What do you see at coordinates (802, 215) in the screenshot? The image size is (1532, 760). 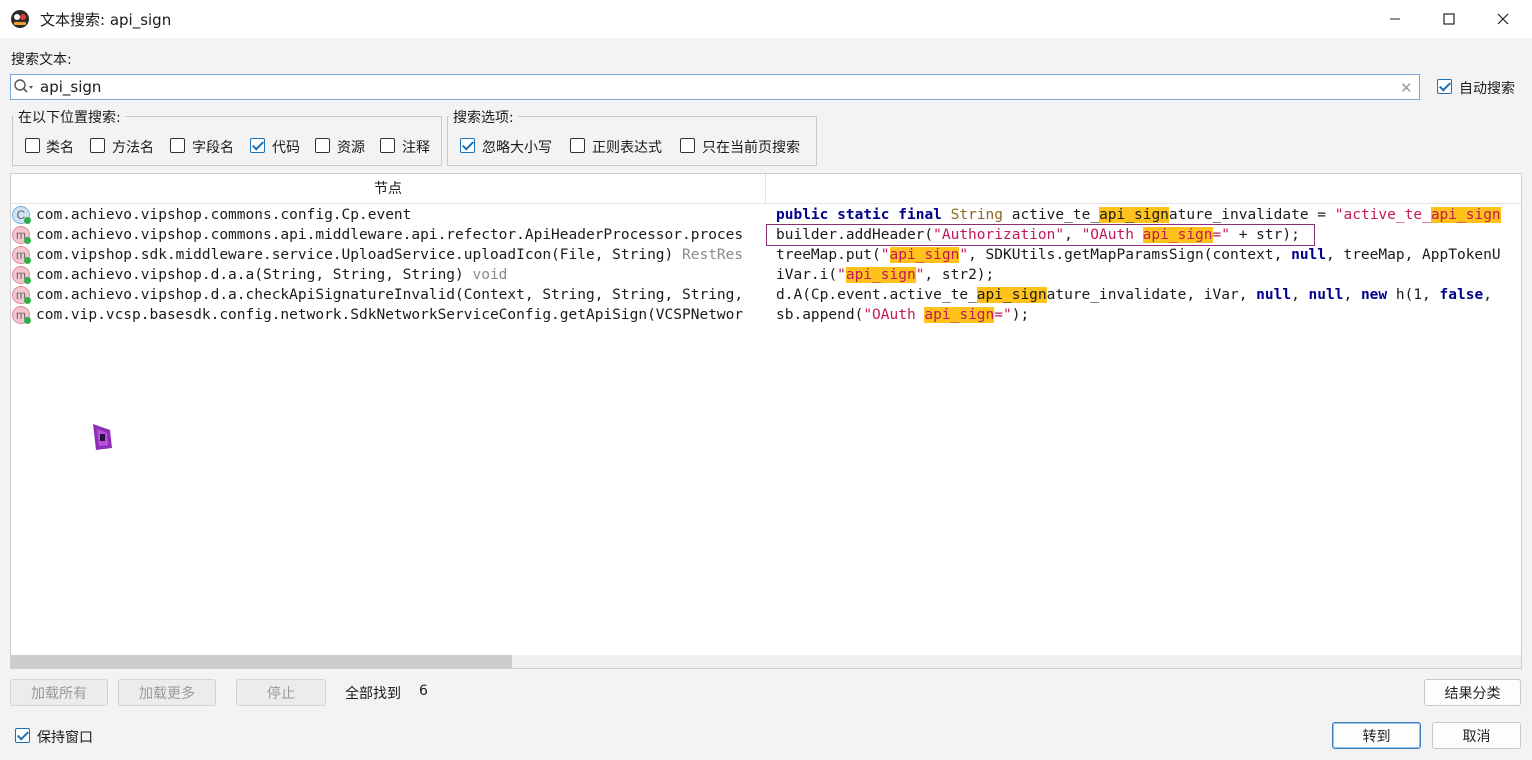 I see `code-token: public` at bounding box center [802, 215].